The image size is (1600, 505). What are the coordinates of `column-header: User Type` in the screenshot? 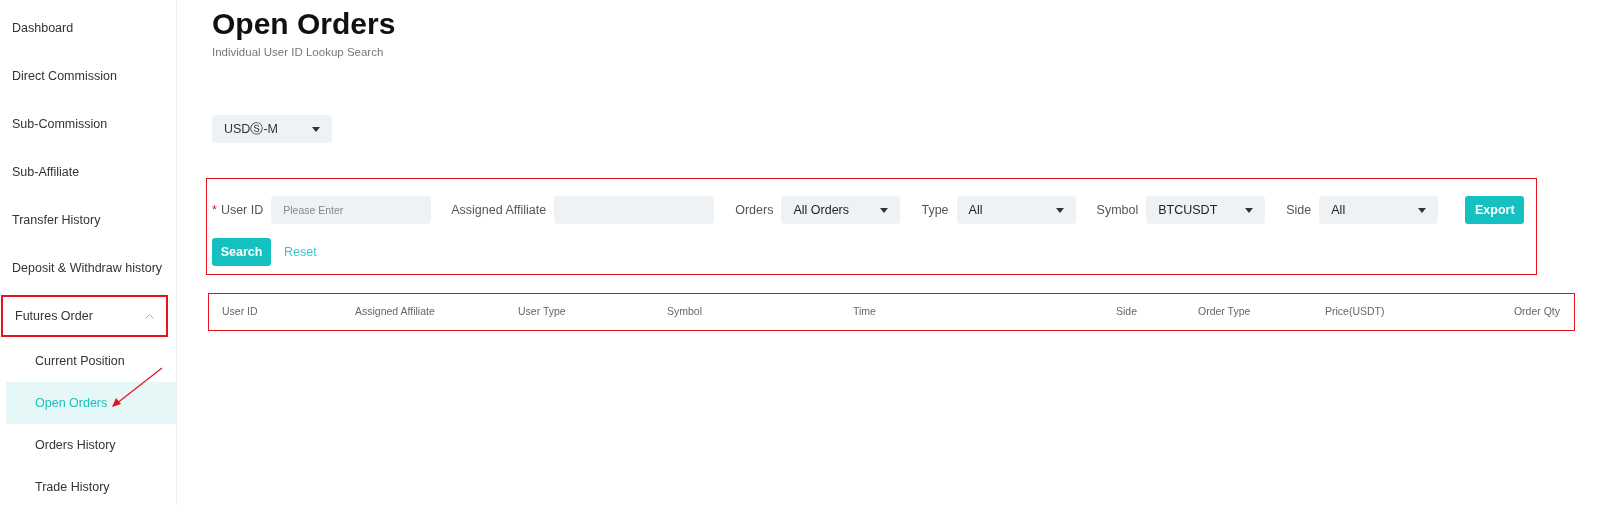 It's located at (592, 312).